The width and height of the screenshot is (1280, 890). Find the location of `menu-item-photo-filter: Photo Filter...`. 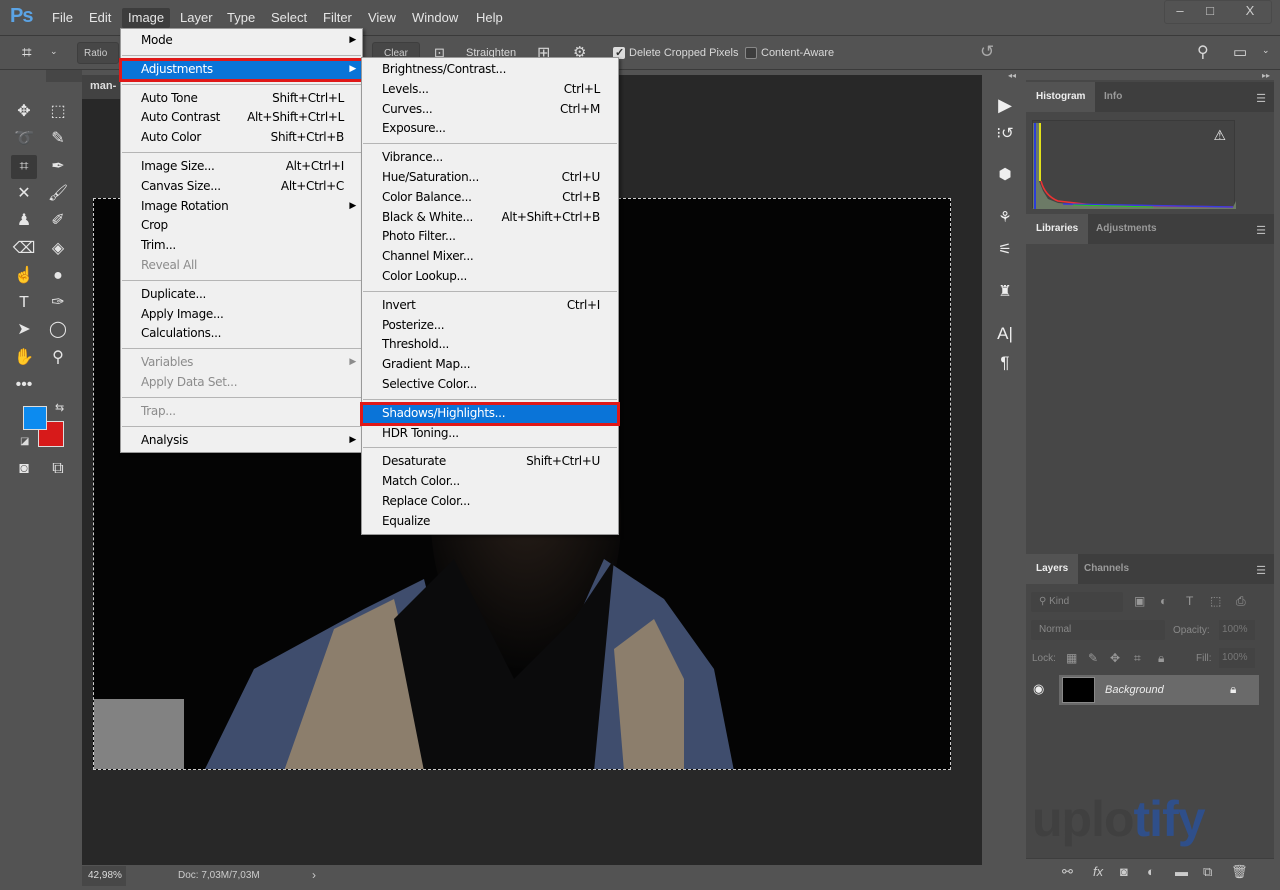

menu-item-photo-filter: Photo Filter... is located at coordinates (490, 237).